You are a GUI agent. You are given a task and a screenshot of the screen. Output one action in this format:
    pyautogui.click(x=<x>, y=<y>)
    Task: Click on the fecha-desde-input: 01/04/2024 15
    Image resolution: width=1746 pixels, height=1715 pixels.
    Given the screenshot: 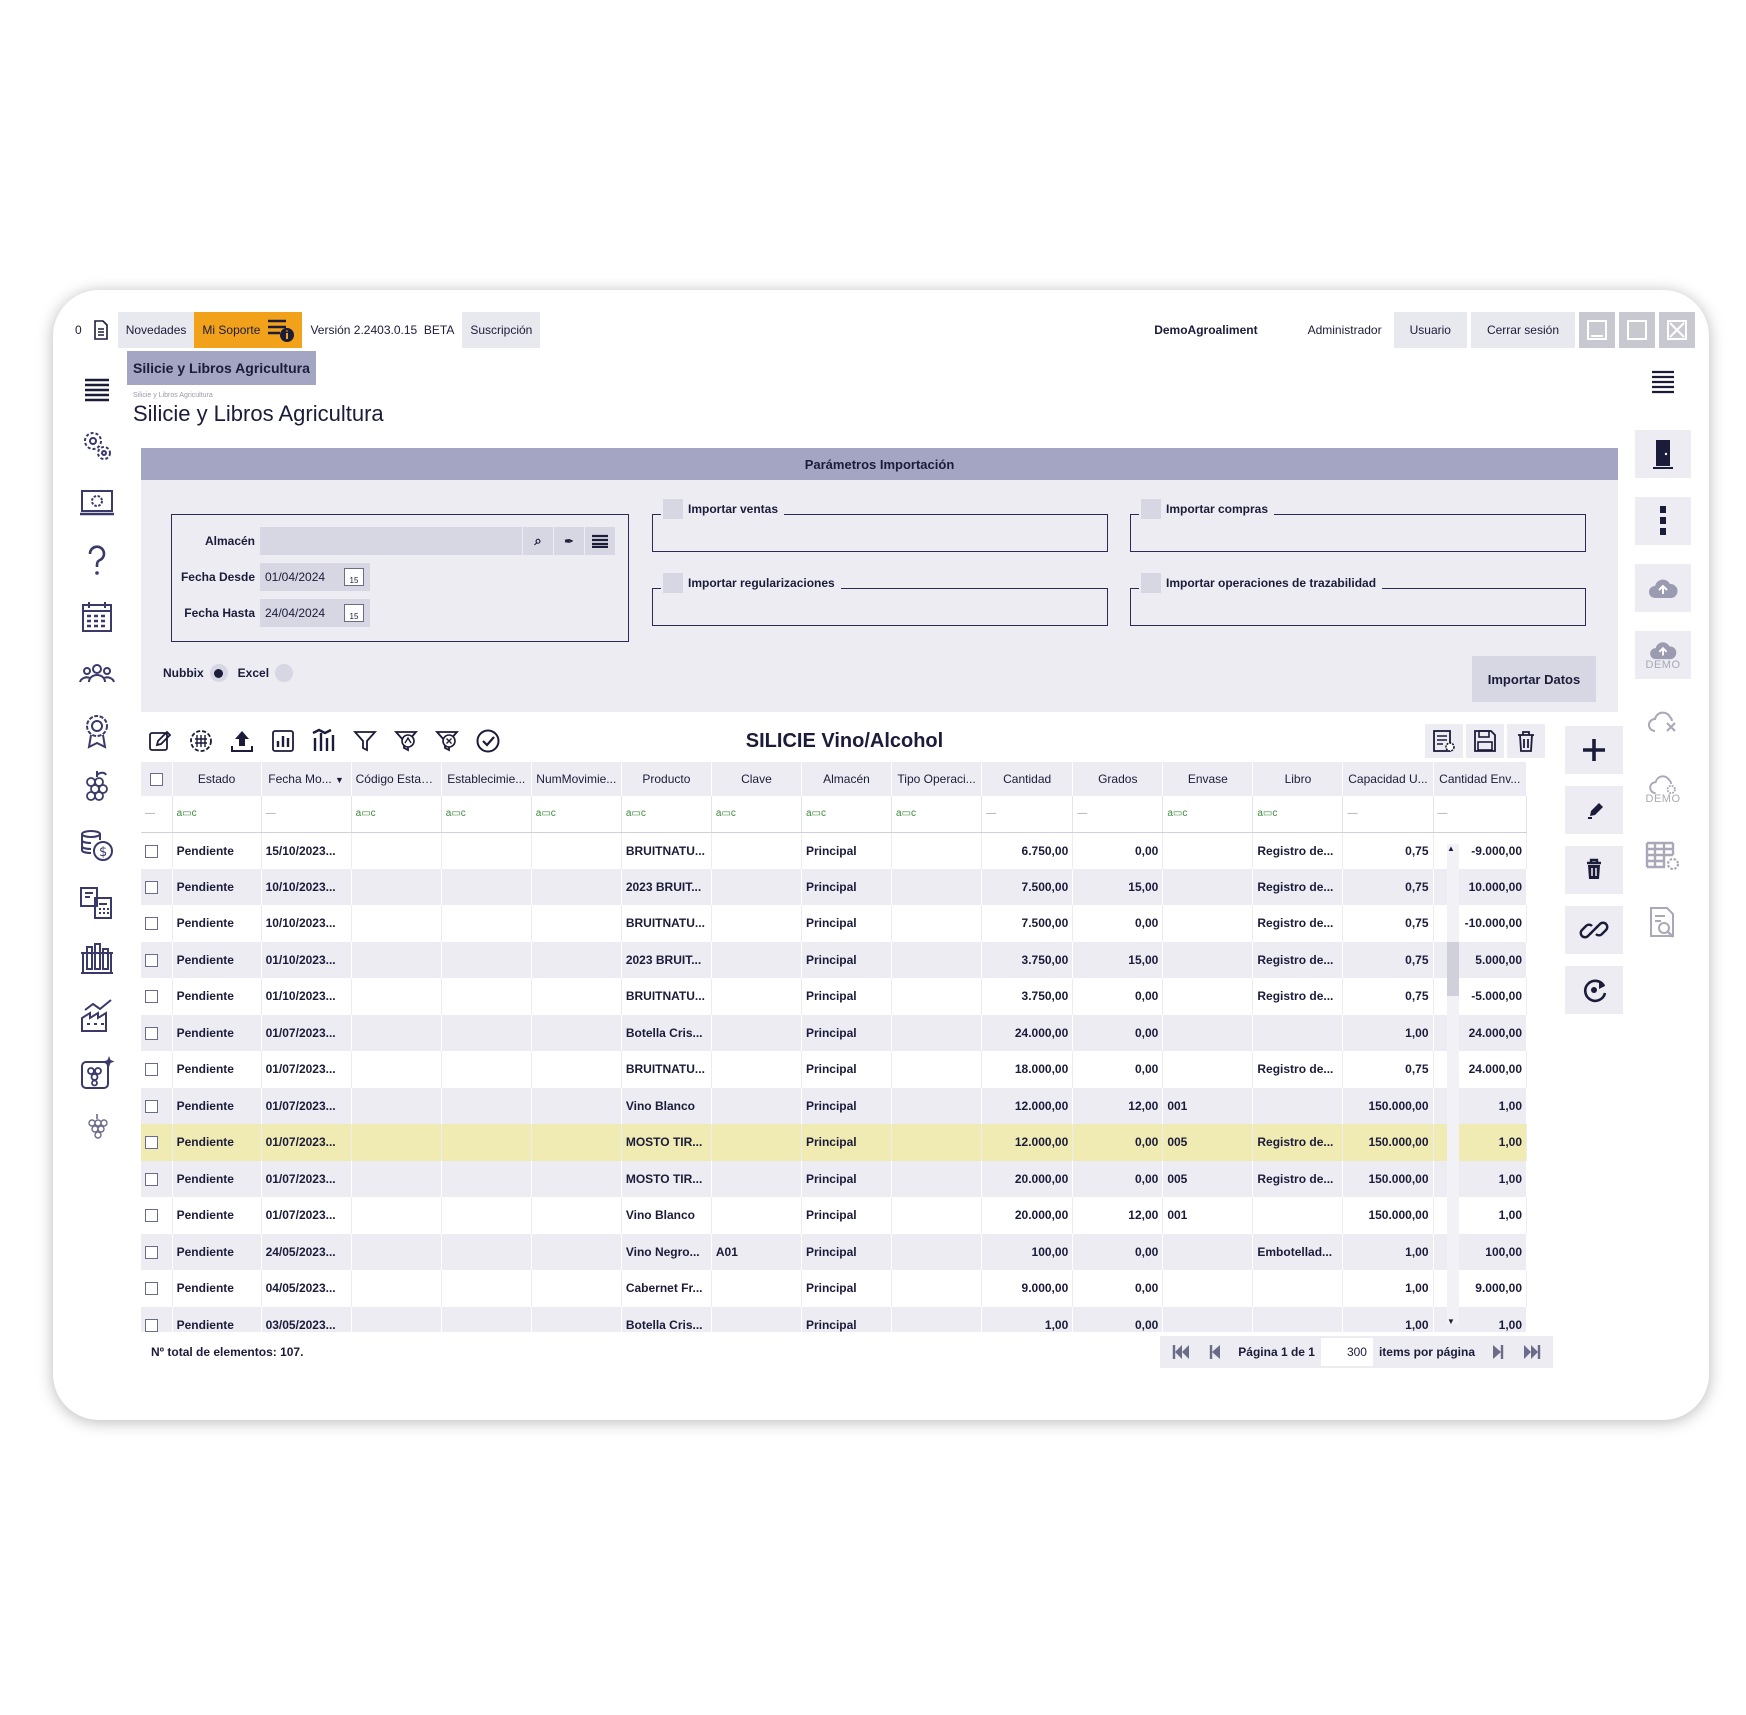 What is the action you would take?
    pyautogui.click(x=315, y=577)
    